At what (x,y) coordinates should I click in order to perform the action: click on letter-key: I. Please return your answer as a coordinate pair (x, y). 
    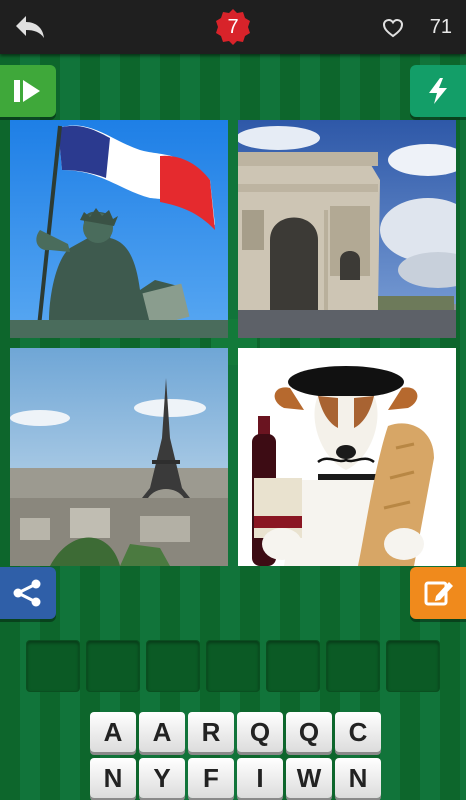
    Looking at the image, I should click on (260, 778).